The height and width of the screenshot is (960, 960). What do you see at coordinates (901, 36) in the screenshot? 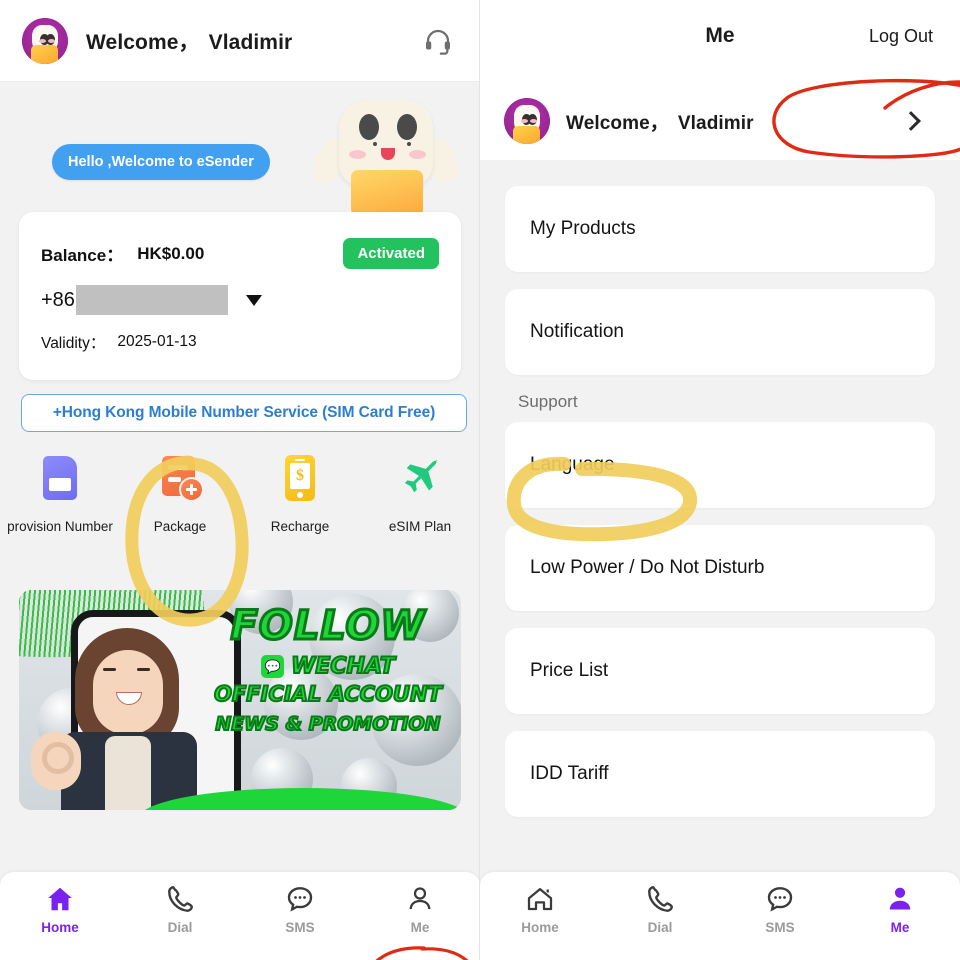
I see `logout-button: Log Out` at bounding box center [901, 36].